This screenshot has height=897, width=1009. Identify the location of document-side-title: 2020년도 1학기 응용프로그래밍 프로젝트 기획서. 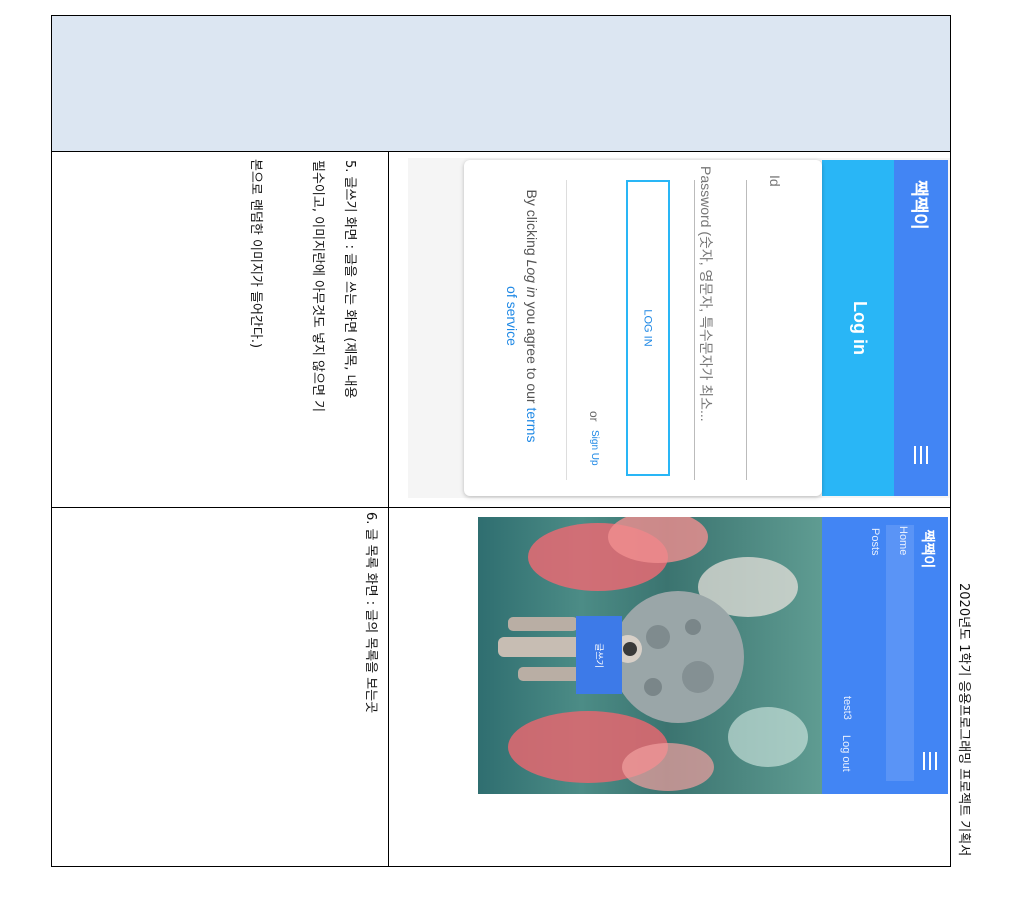
(963, 720).